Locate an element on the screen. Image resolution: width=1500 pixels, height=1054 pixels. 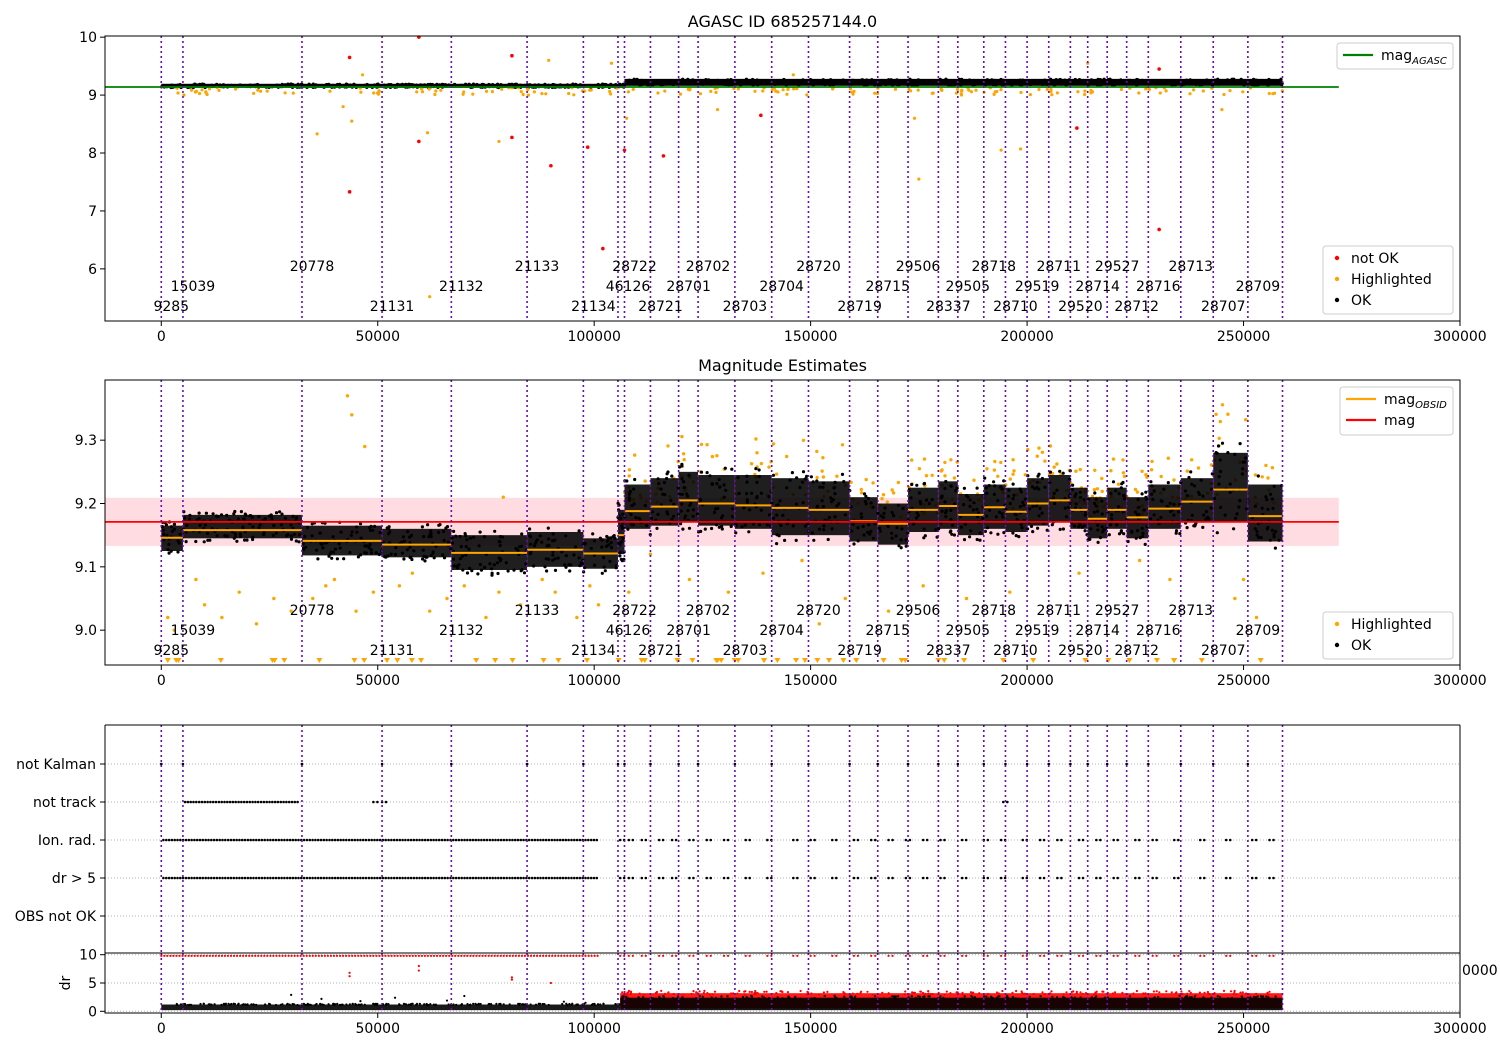
not-ok-point is located at coordinates (419, 141).